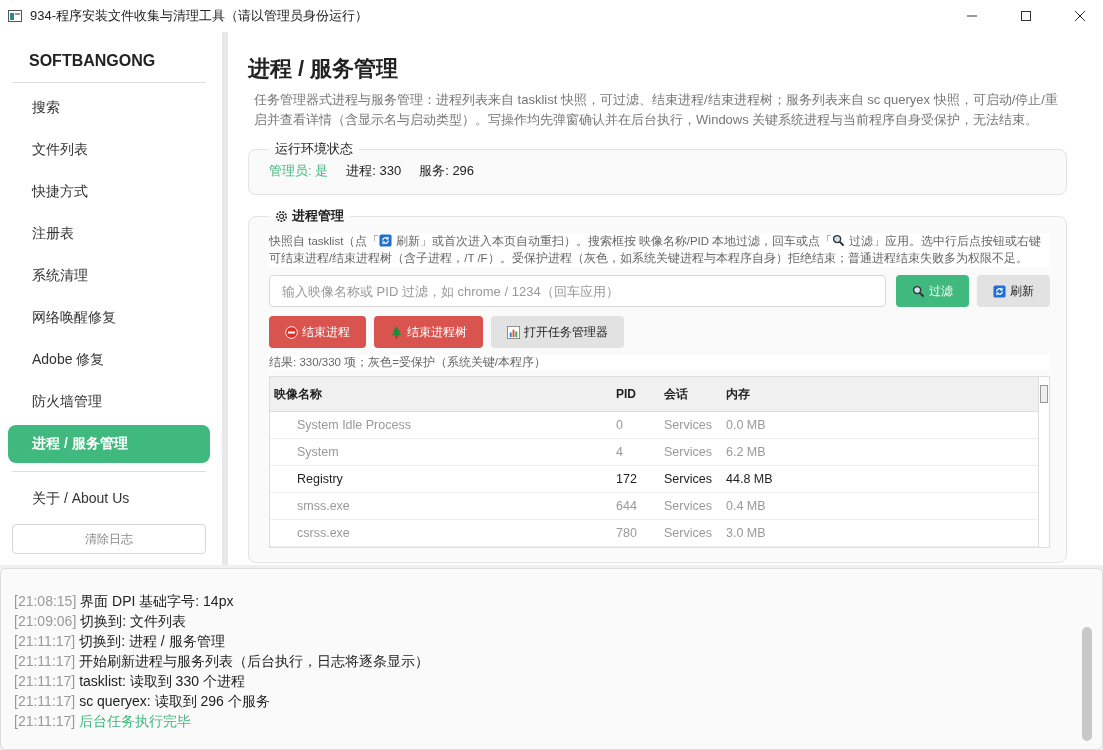  Describe the element at coordinates (109, 360) in the screenshot. I see `sidebar-item: Adobe 修复` at that location.